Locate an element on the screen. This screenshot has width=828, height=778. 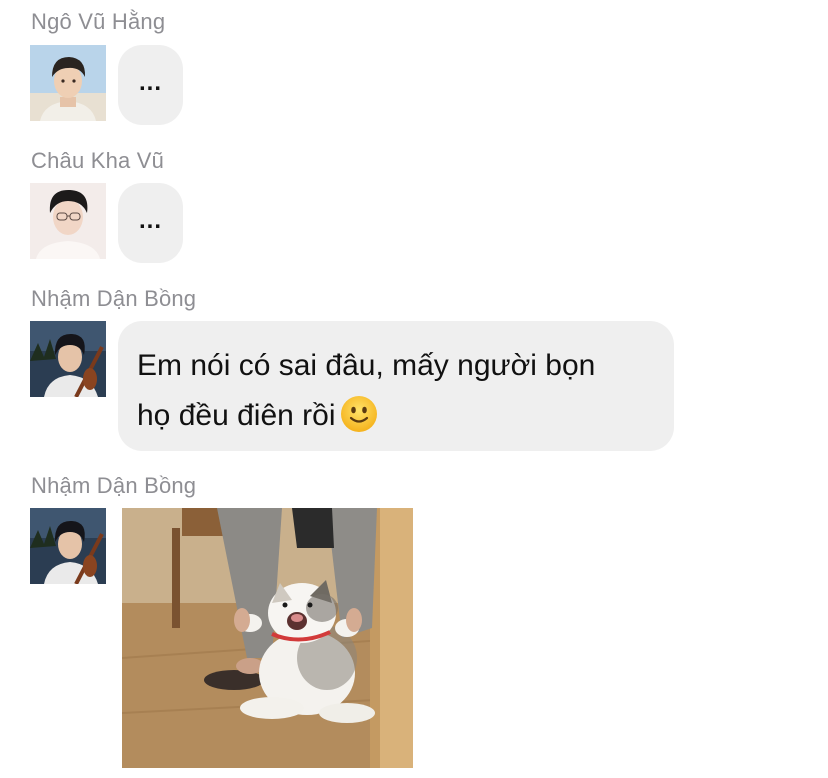
screaming-cat-photo is located at coordinates (267, 638).